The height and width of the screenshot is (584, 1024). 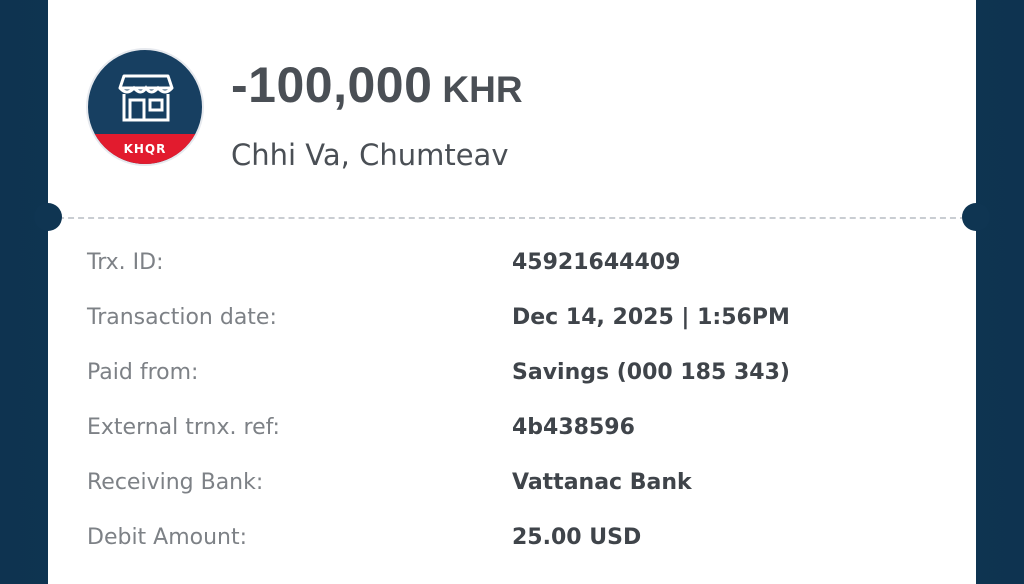 I want to click on detail-row-transaction-date: Transaction date: Dec 14, 2025 | 1:56PM, so click(x=517, y=325).